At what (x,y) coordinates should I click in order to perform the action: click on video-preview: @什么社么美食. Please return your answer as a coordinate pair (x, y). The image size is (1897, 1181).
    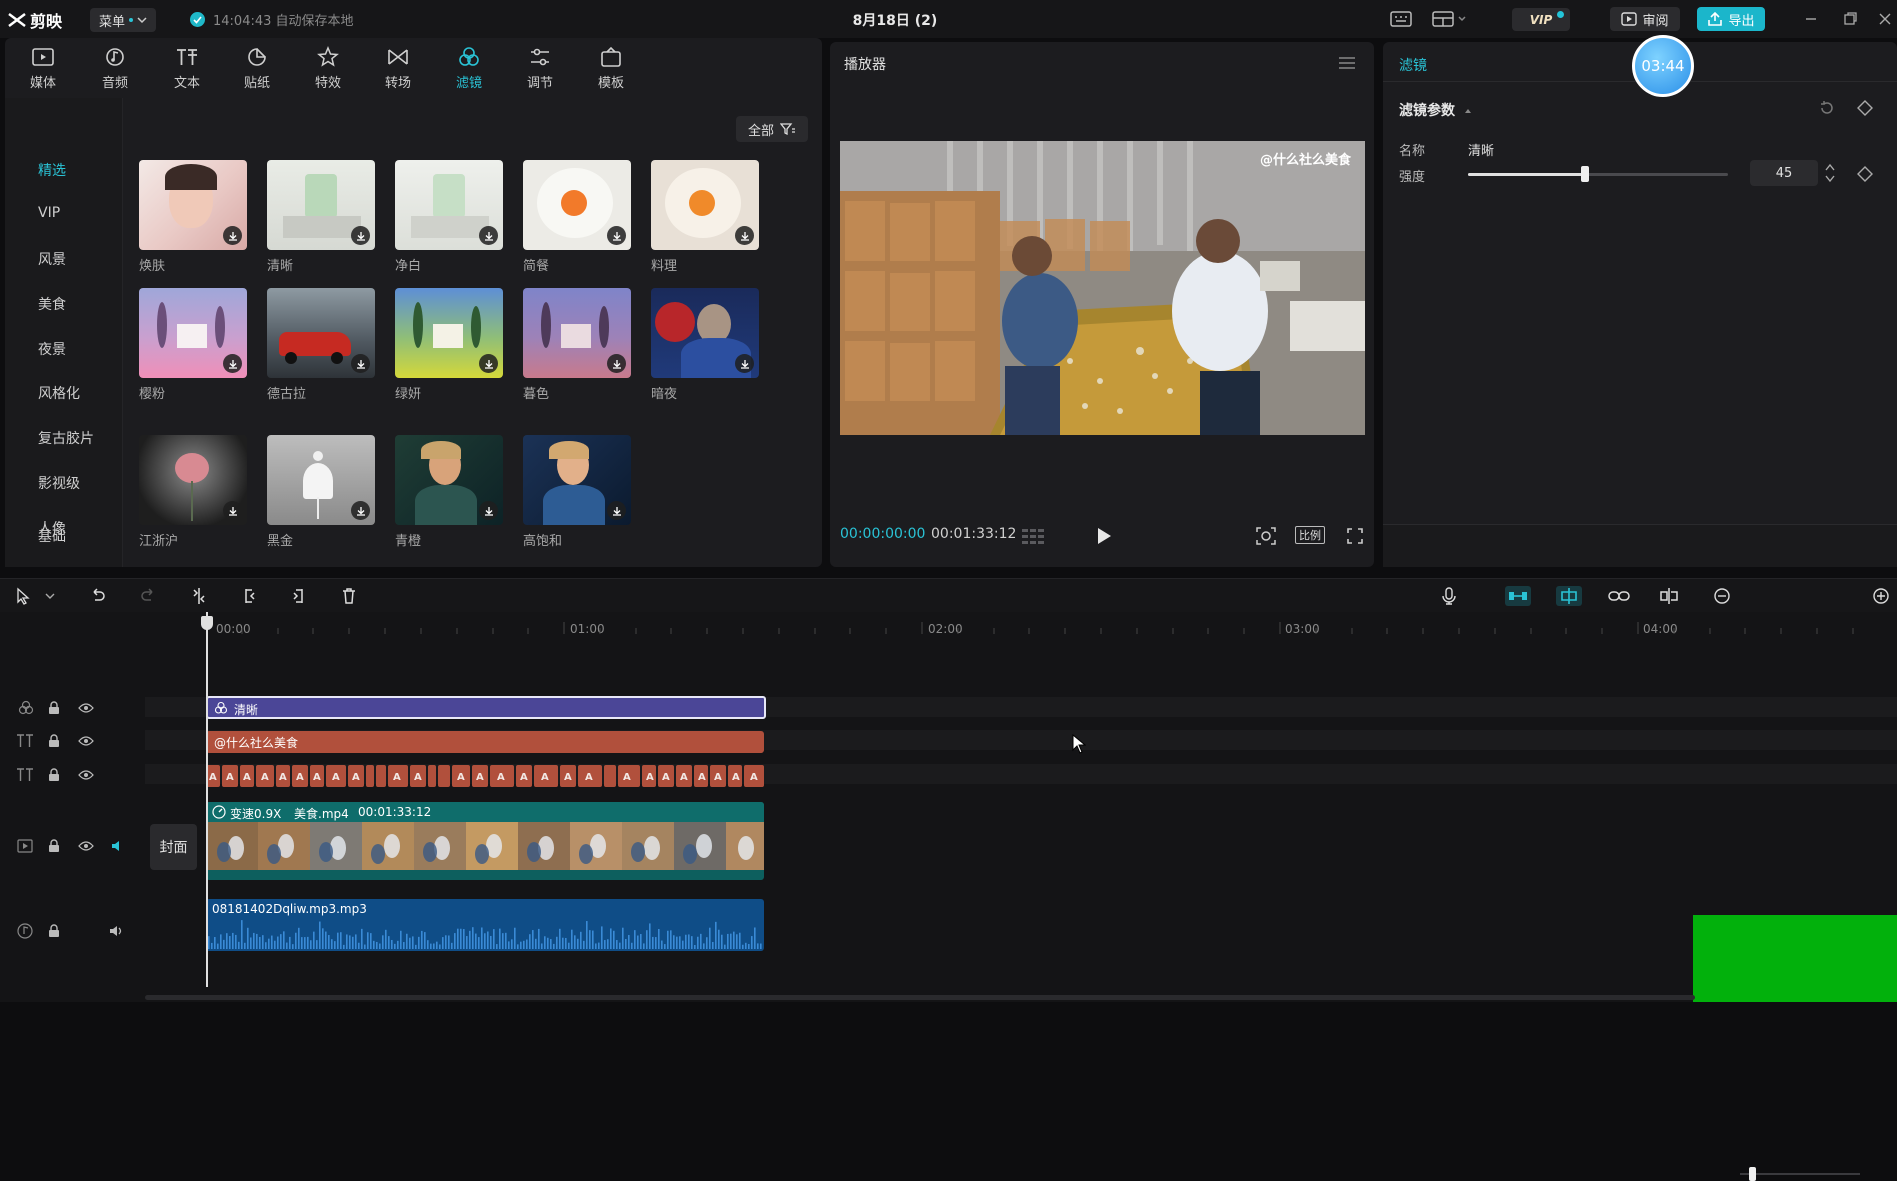
    Looking at the image, I should click on (1102, 288).